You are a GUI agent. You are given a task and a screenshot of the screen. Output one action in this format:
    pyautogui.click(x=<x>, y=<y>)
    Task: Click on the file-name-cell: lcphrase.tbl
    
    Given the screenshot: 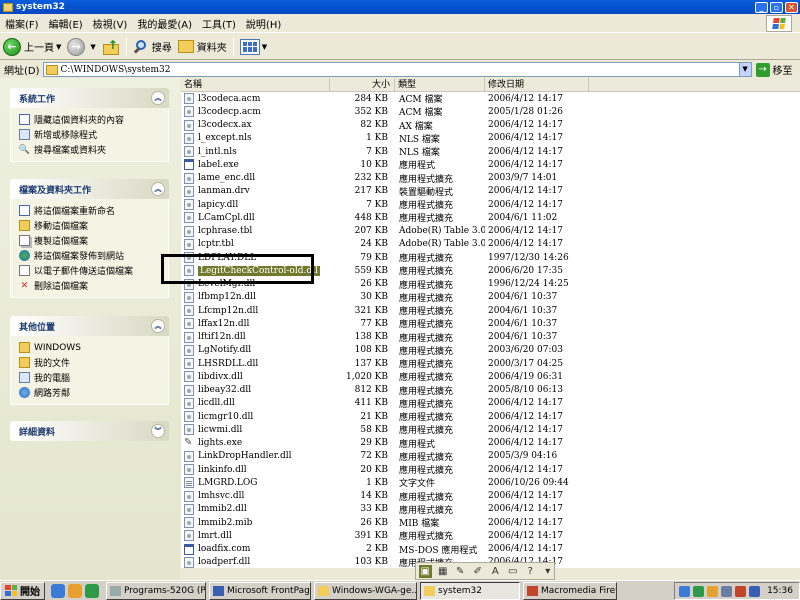 What is the action you would take?
    pyautogui.click(x=255, y=231)
    